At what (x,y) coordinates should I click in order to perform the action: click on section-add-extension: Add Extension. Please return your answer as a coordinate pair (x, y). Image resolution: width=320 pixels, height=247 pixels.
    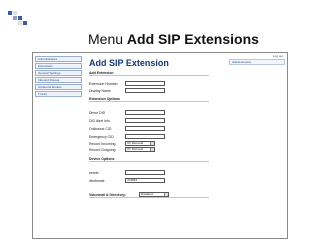
    Looking at the image, I should click on (149, 73).